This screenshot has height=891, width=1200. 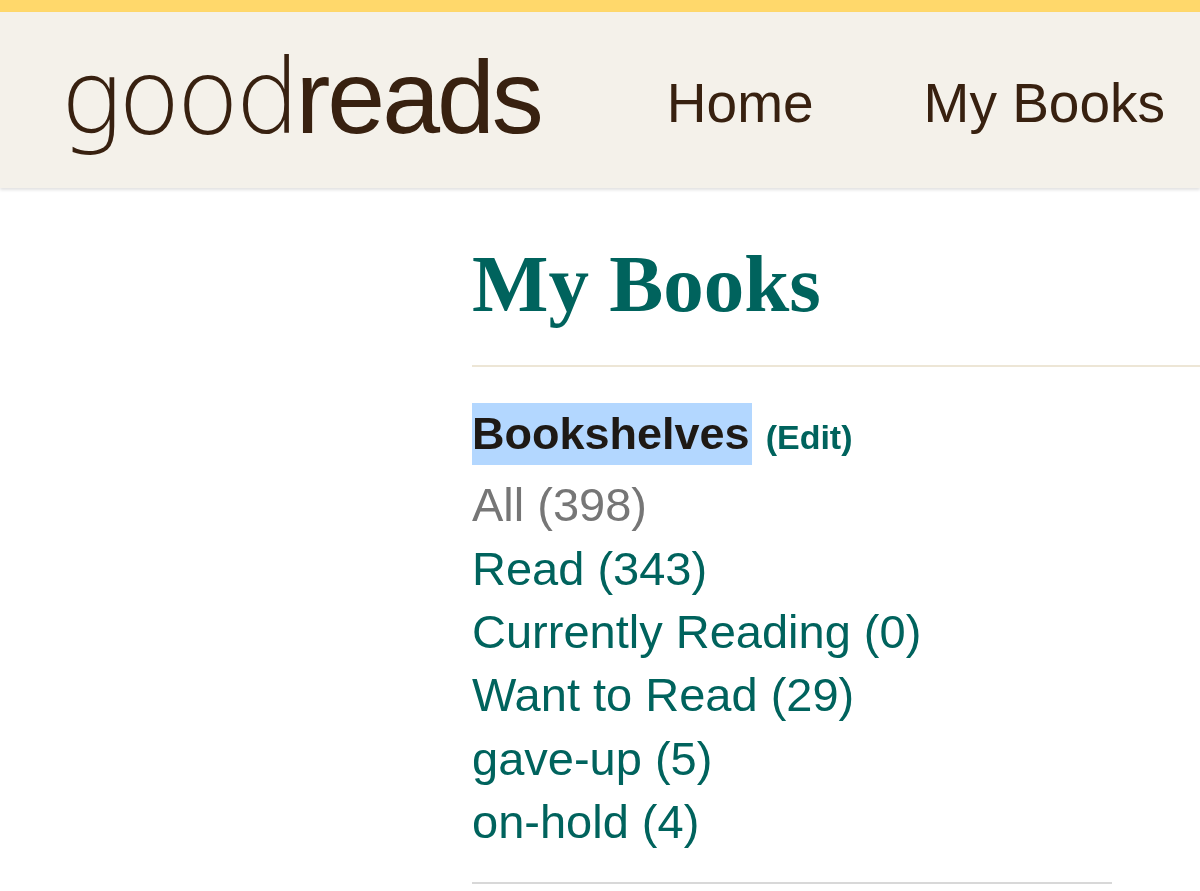 What do you see at coordinates (663, 695) in the screenshot?
I see `shelf-link: Want to Read (29)` at bounding box center [663, 695].